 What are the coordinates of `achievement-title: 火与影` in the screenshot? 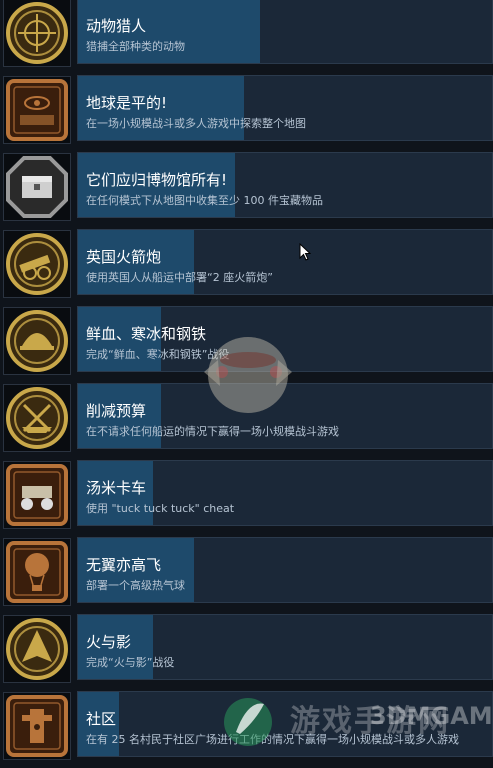 It's located at (109, 642).